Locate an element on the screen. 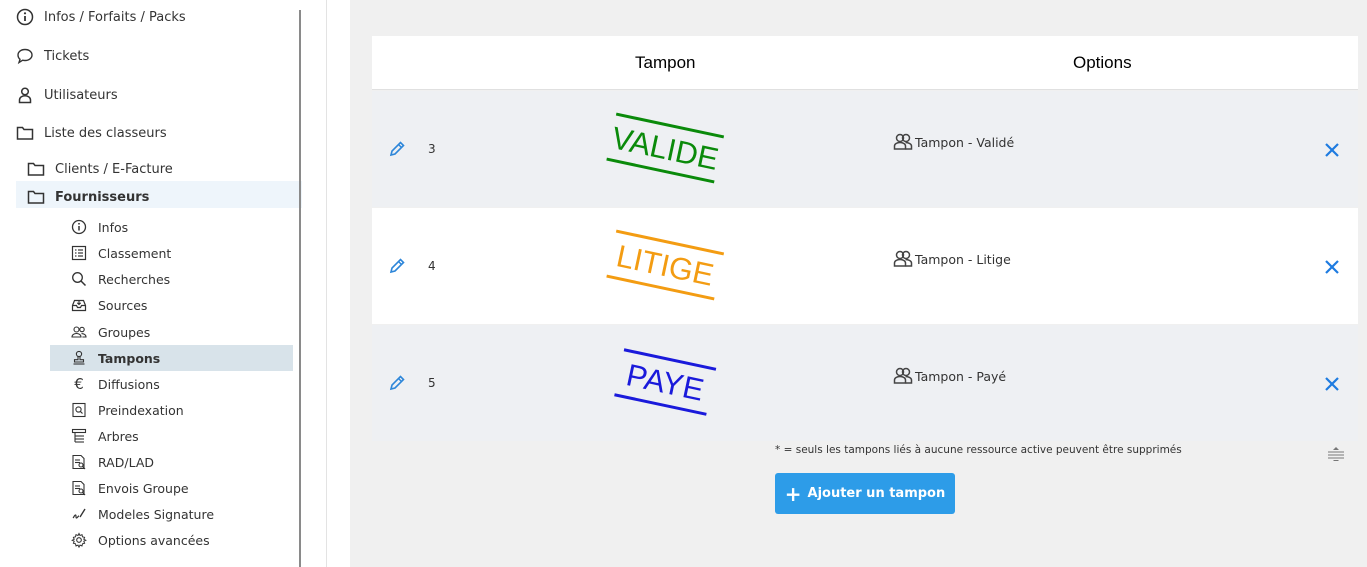  sub-item-modeles-signature: Modeles Signature is located at coordinates (142, 514).